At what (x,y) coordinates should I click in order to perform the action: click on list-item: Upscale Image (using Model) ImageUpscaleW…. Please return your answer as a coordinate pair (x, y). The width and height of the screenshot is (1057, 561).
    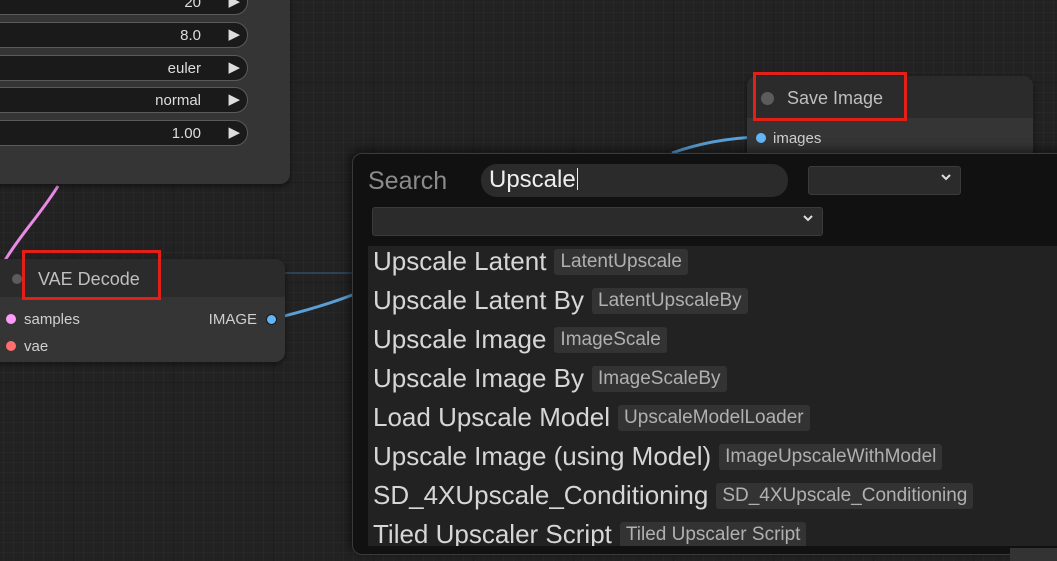
    Looking at the image, I should click on (658, 460).